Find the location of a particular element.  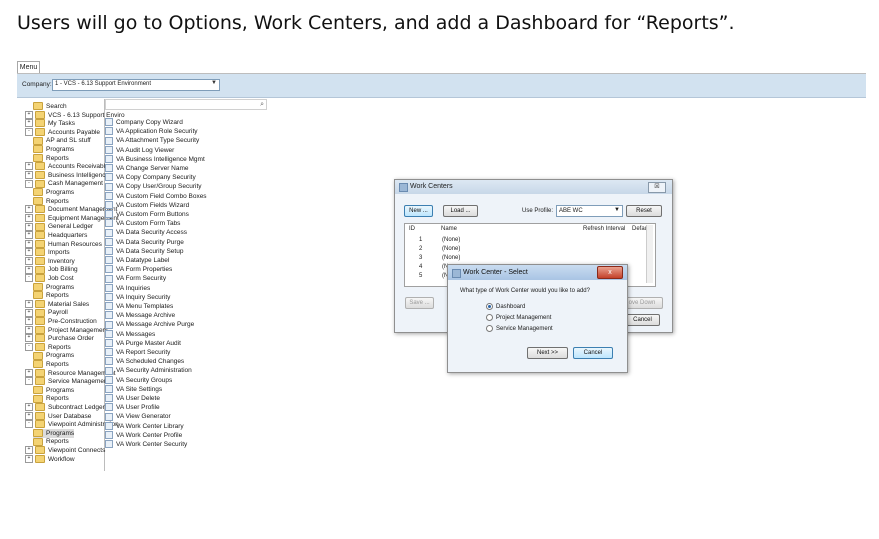

program-list-item: VA Form Security is located at coordinates (135, 278).